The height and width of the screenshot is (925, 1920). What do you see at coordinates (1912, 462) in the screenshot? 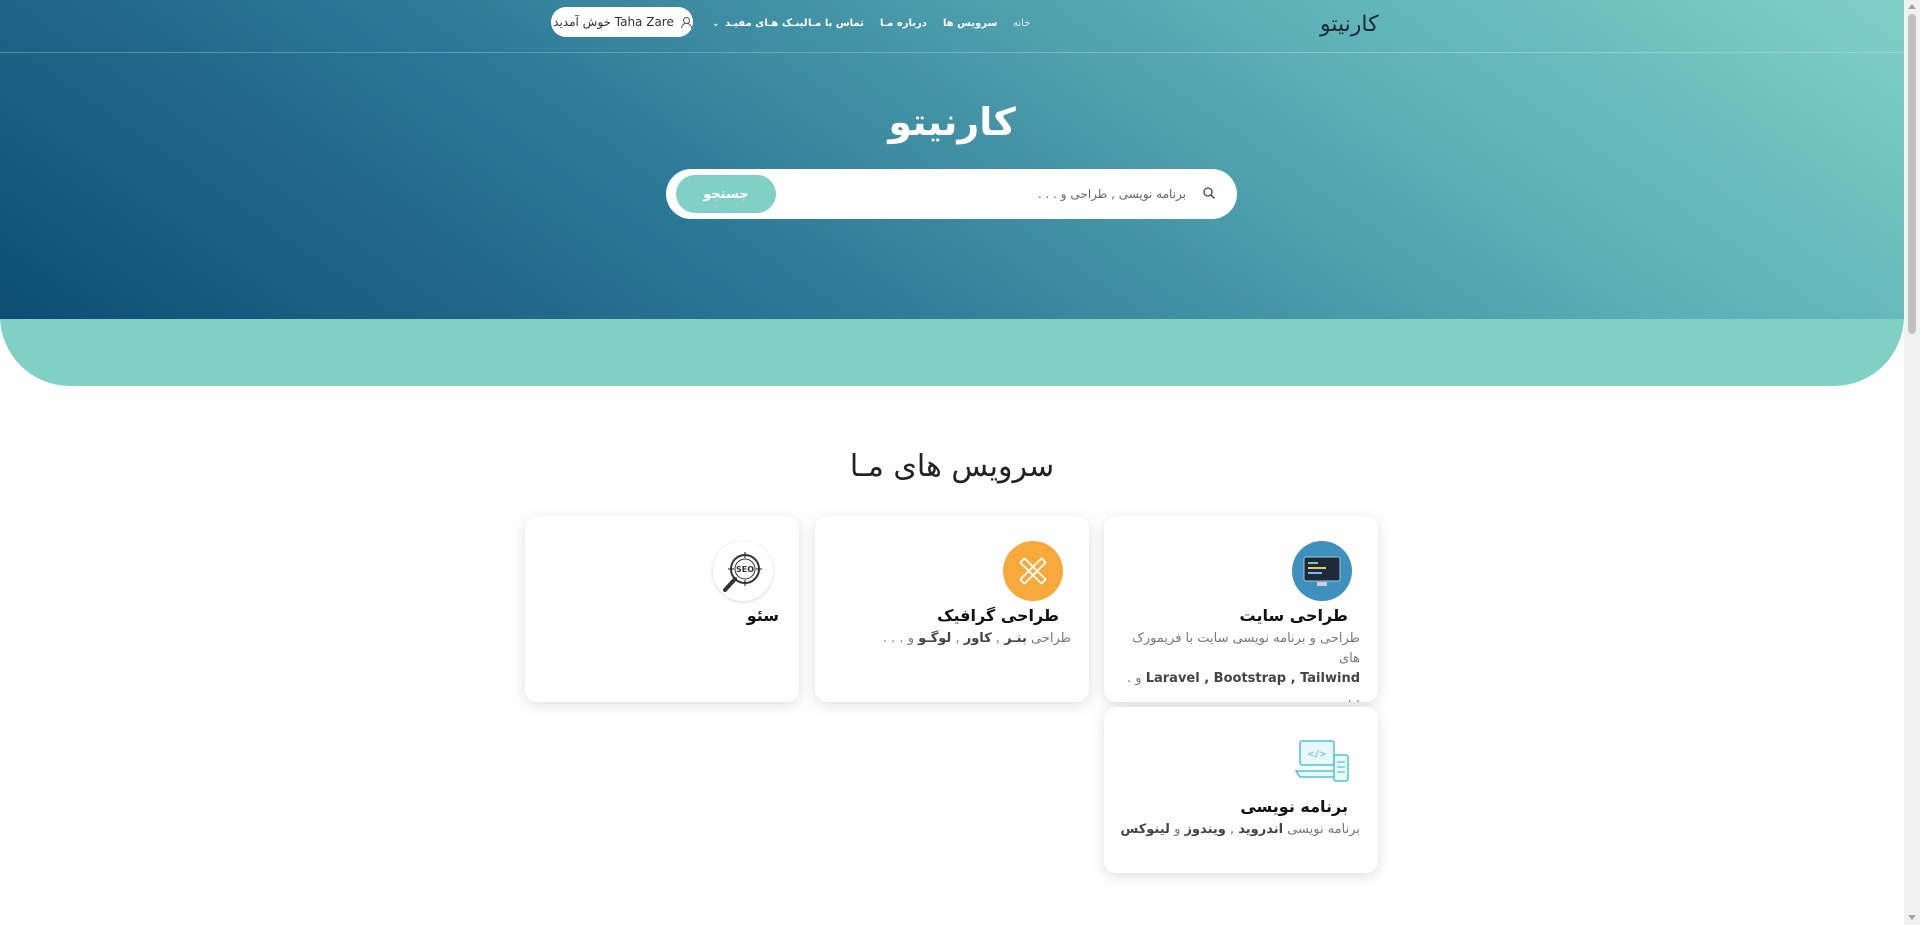
I see `page-scrollbar` at bounding box center [1912, 462].